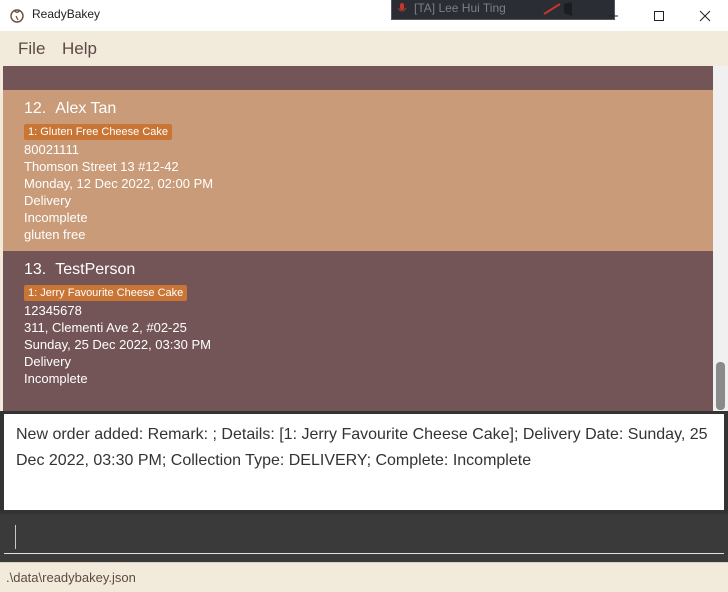 The width and height of the screenshot is (728, 592). I want to click on order-date: Sunday, 25 Dec 2022, 03:30 PM, so click(117, 344).